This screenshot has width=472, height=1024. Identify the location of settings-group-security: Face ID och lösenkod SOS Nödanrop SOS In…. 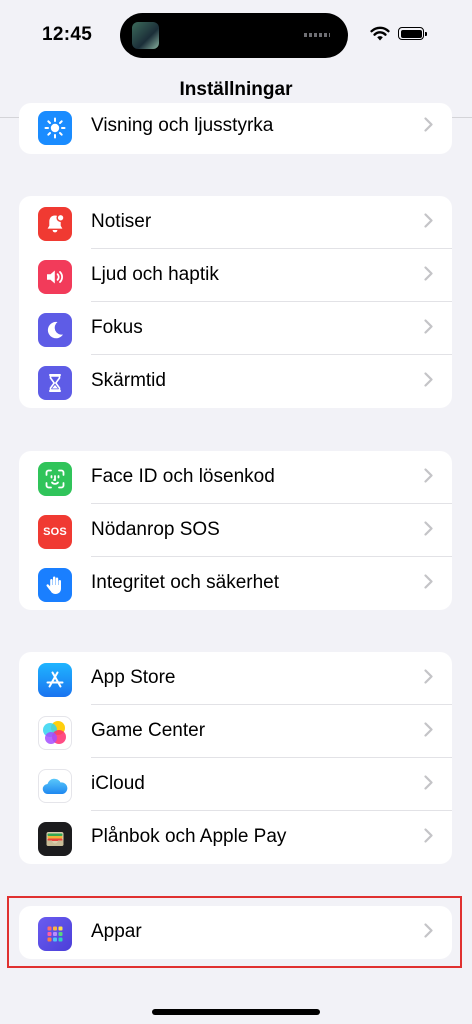
(235, 530).